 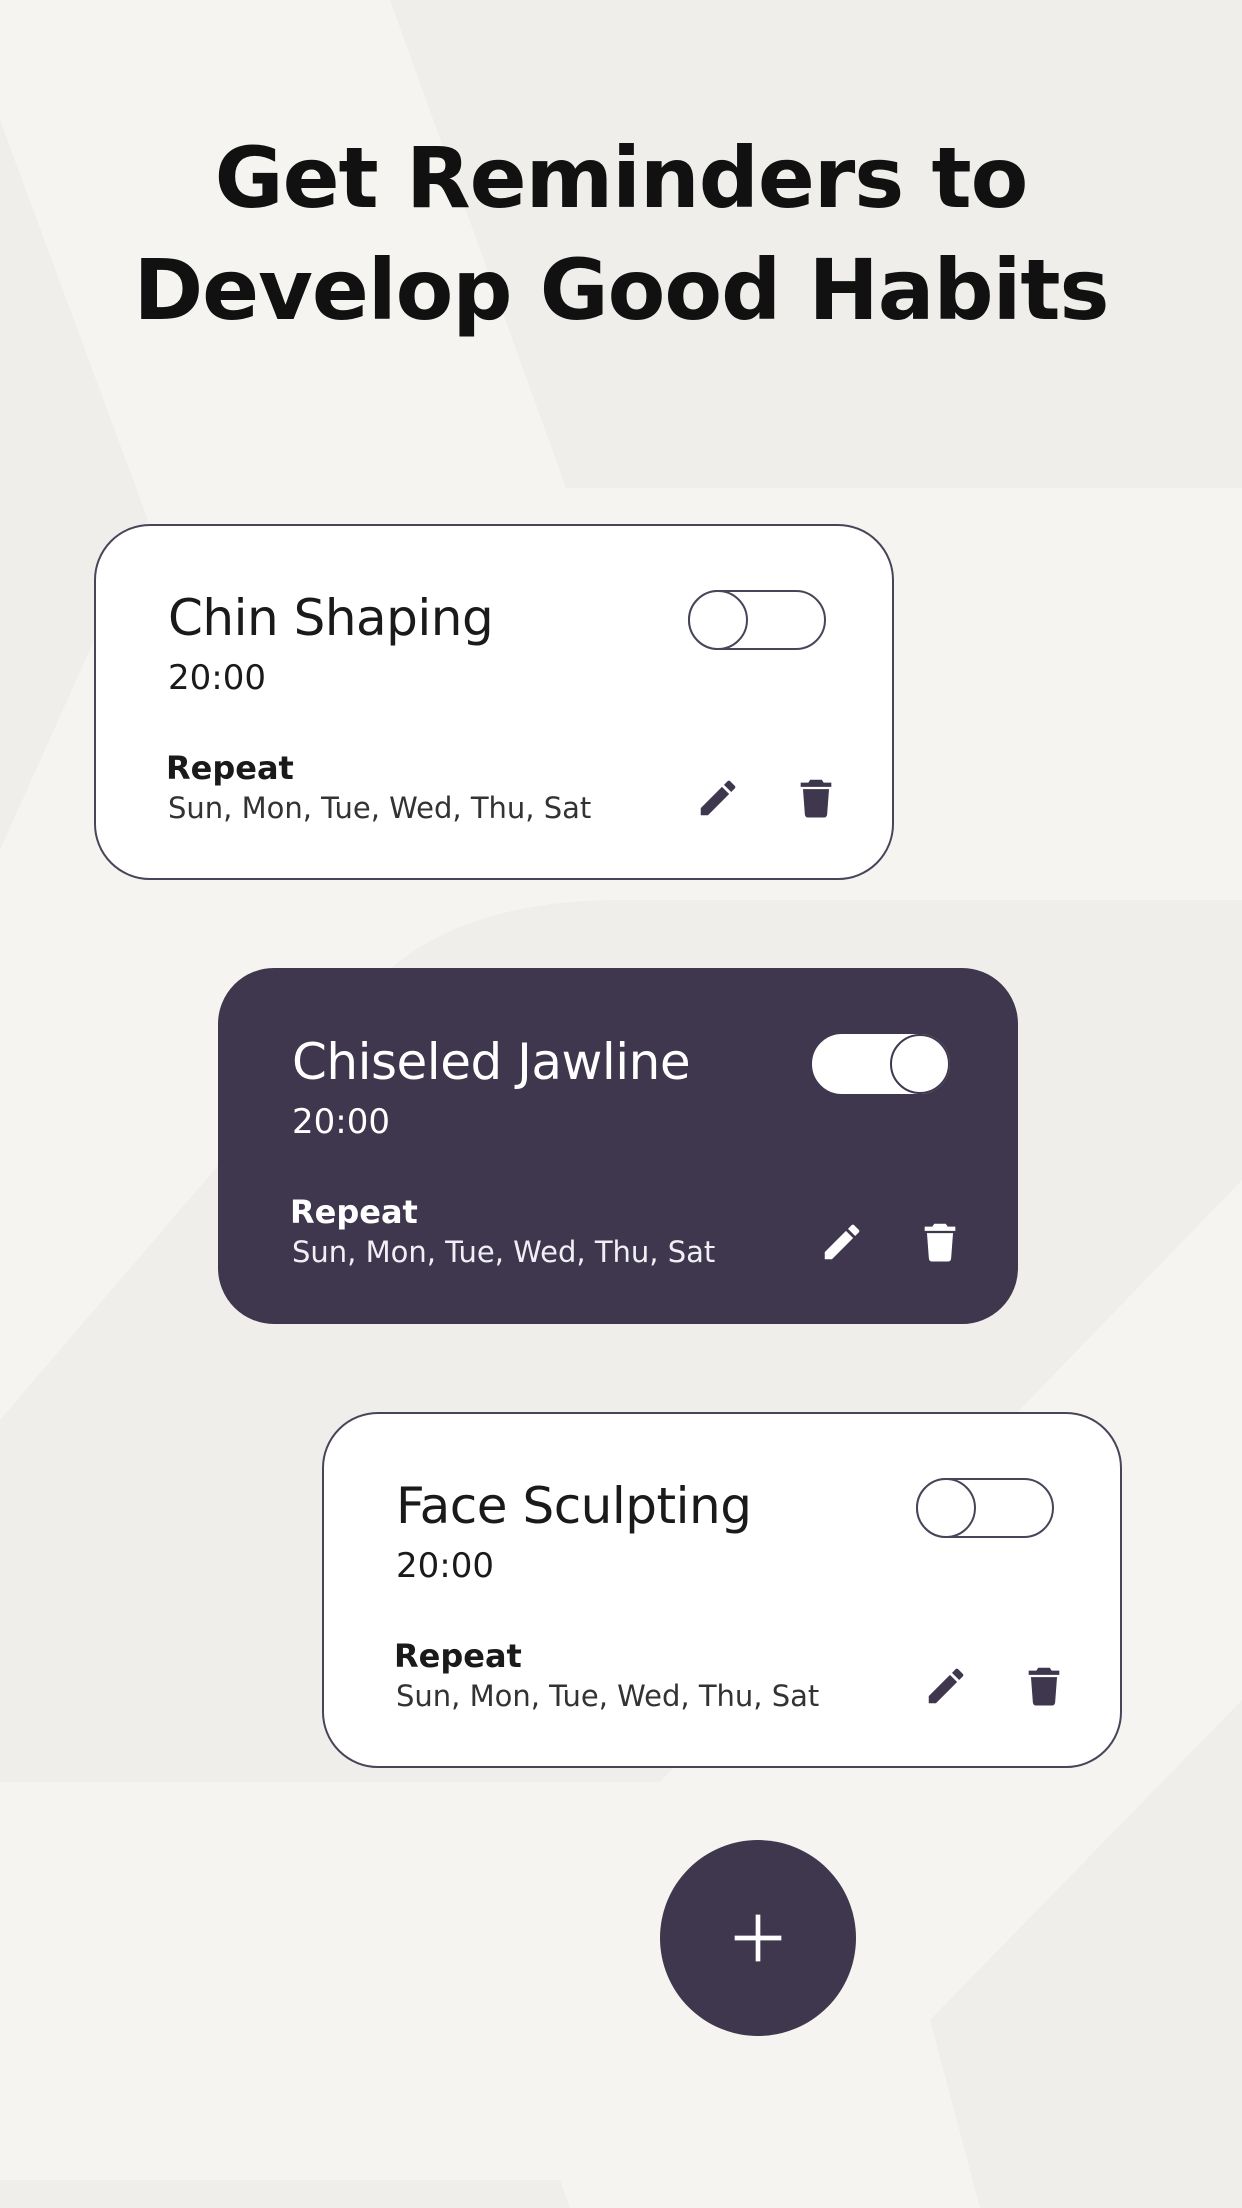 I want to click on page-headline: Get Reminders to Develop Good Habits, so click(x=621, y=234).